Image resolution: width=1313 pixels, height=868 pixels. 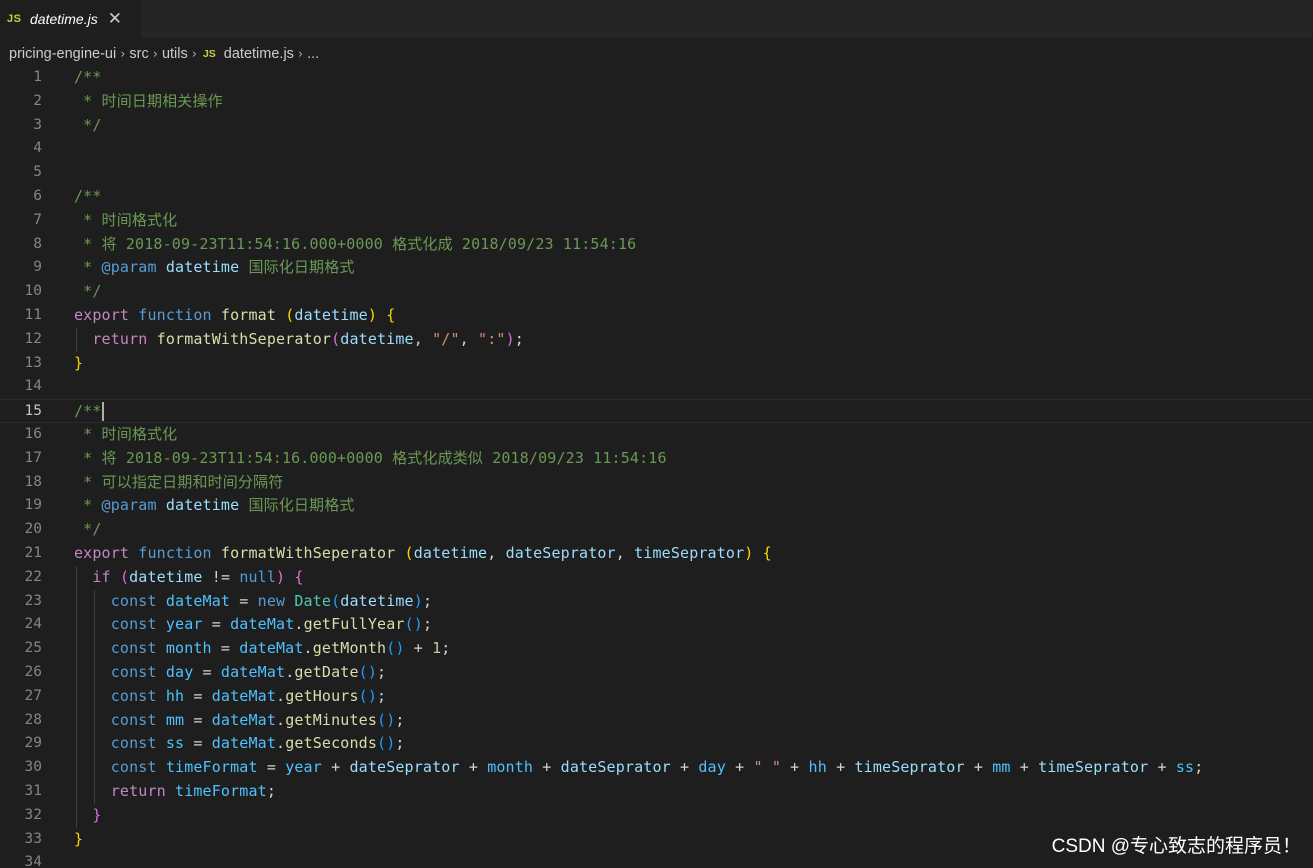 I want to click on code-token: * 时间日期相关操作, so click(x=148, y=100).